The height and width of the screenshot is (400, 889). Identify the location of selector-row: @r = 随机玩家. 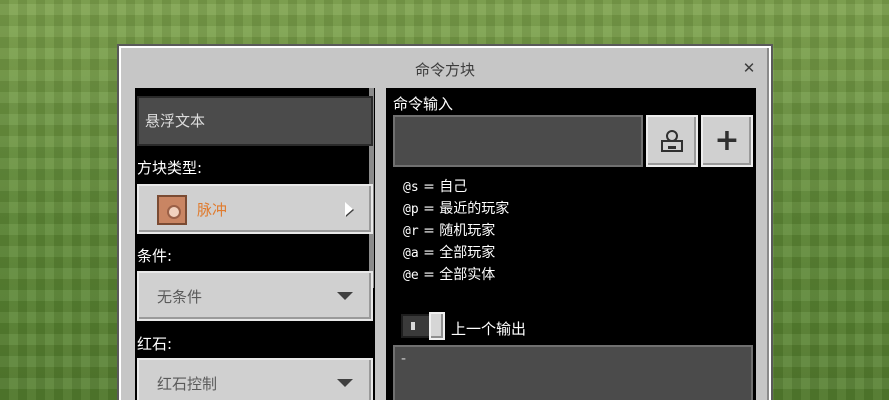
(449, 231).